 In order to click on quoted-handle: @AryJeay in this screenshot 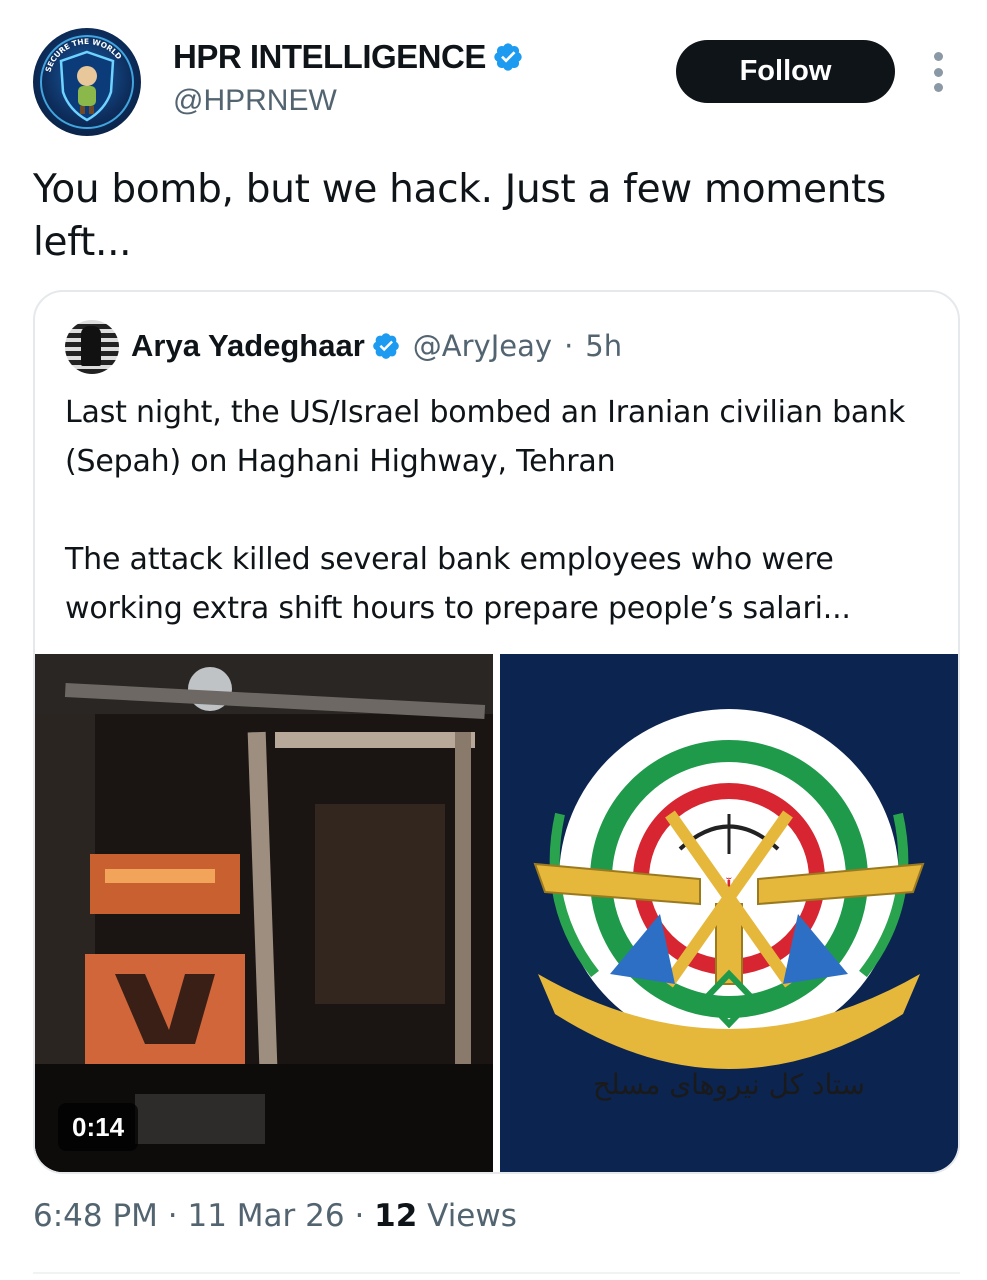, I will do `click(482, 346)`.